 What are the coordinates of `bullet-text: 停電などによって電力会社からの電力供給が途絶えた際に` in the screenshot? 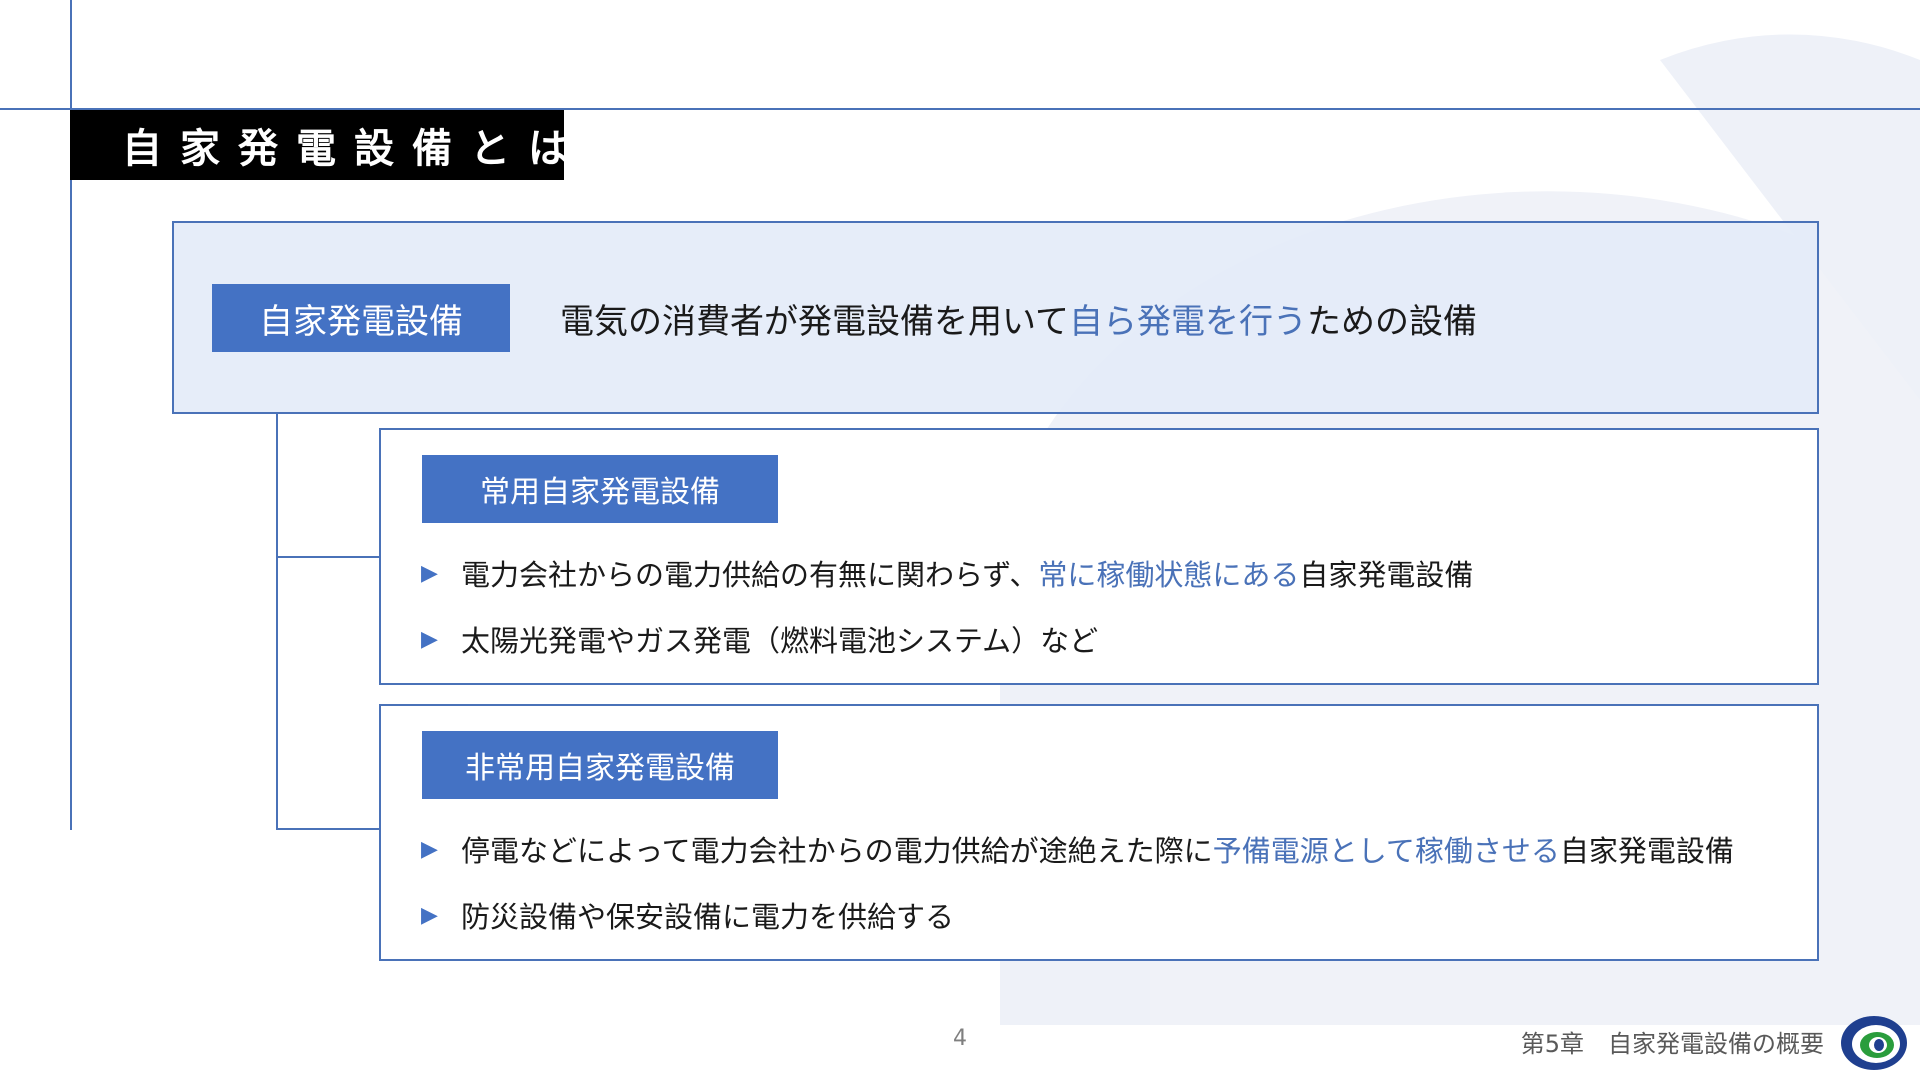 It's located at (837, 851).